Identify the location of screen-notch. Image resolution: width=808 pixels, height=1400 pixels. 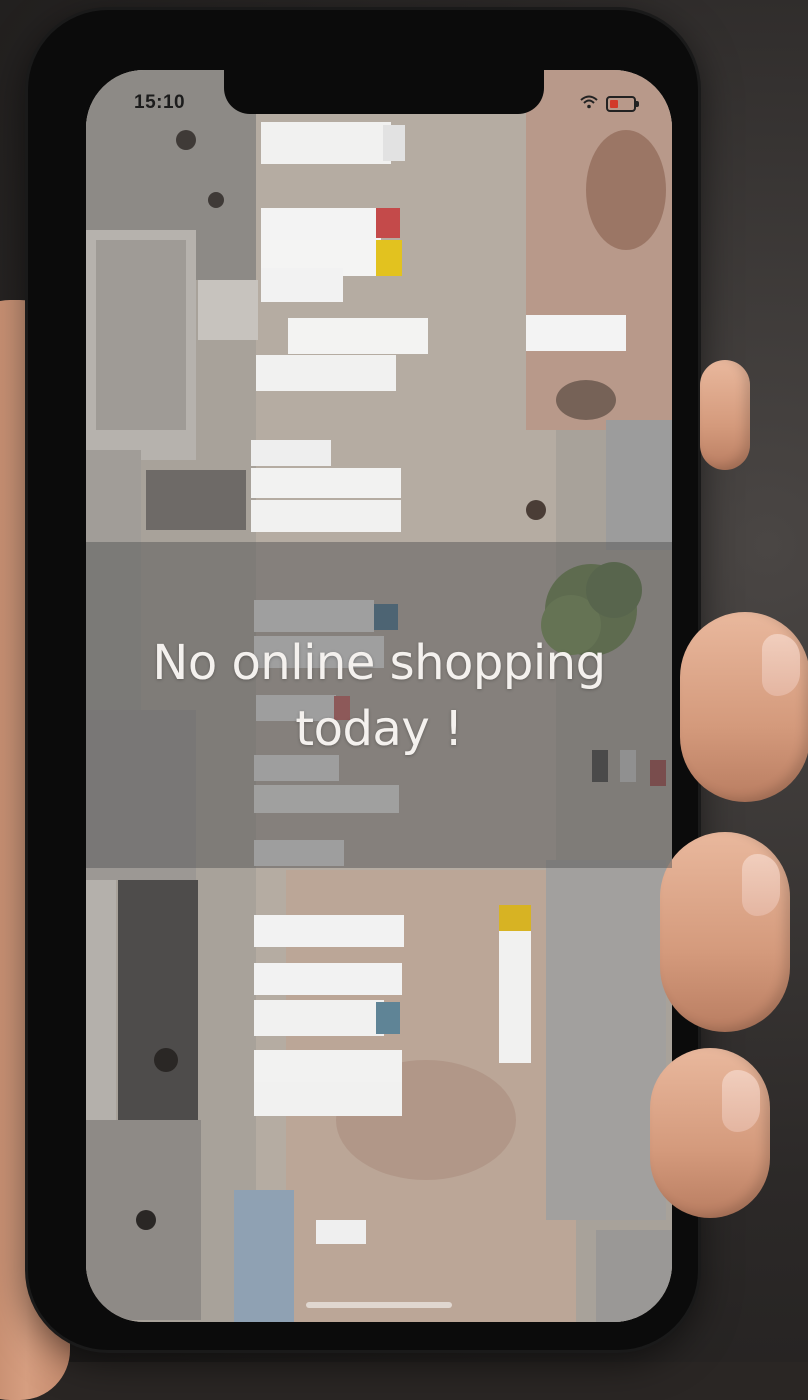
(384, 92).